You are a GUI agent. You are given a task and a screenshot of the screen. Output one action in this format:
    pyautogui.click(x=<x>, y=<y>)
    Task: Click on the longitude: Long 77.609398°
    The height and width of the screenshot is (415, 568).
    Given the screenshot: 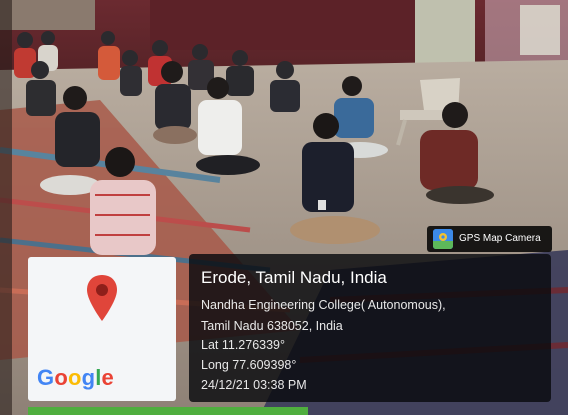 What is the action you would take?
    pyautogui.click(x=249, y=365)
    